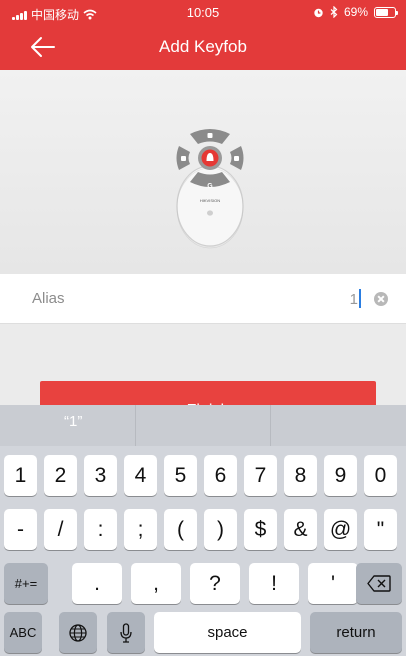  I want to click on key-5: 5, so click(180, 475).